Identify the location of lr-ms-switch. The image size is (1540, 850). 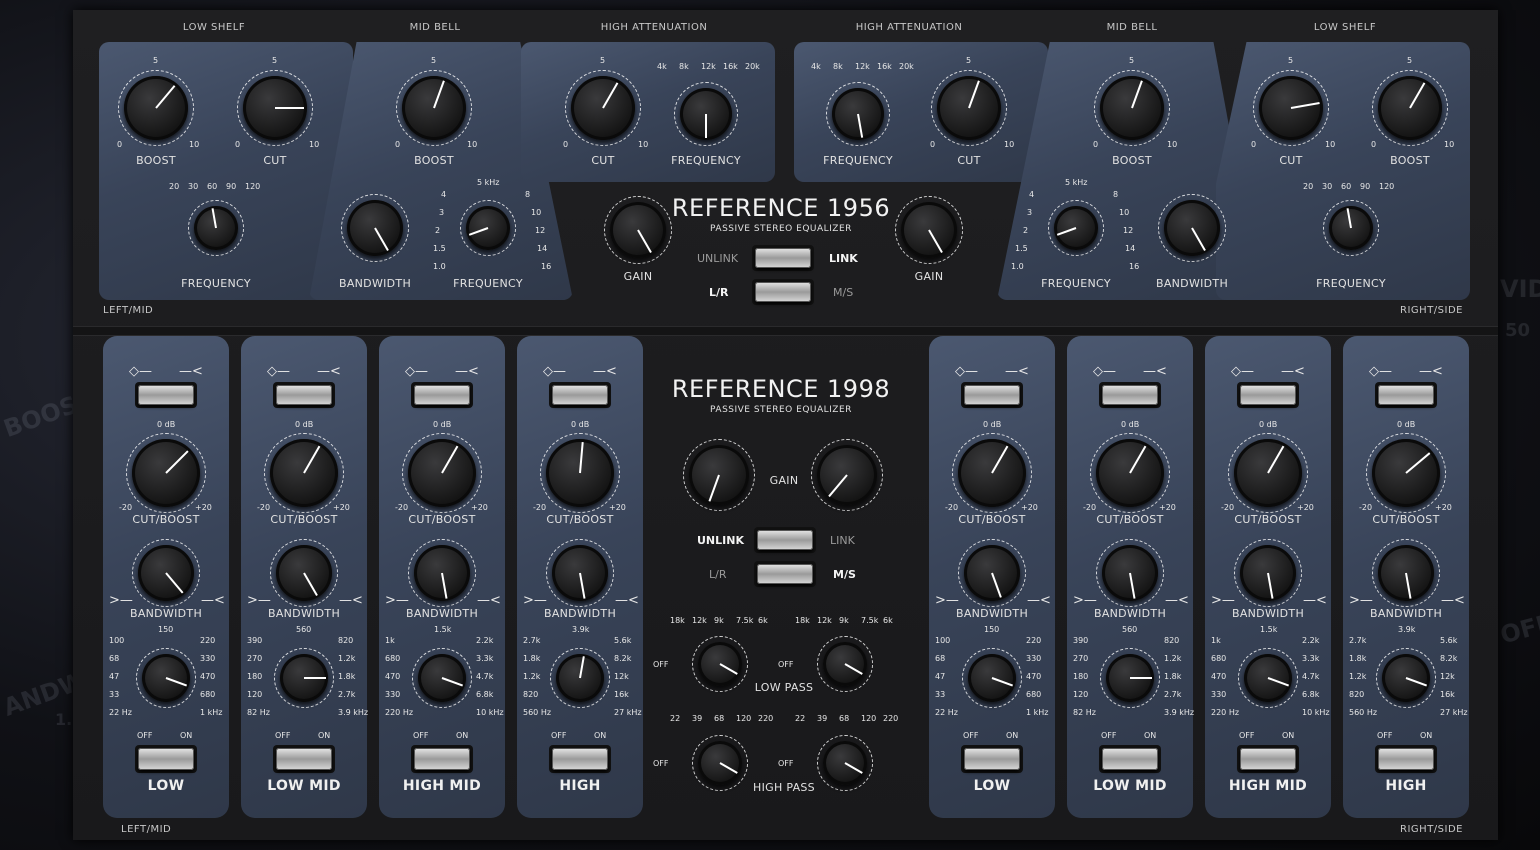
(783, 292).